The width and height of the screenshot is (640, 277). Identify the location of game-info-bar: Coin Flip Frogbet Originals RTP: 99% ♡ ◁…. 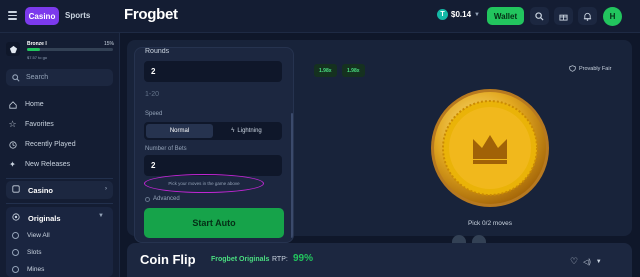
(379, 260).